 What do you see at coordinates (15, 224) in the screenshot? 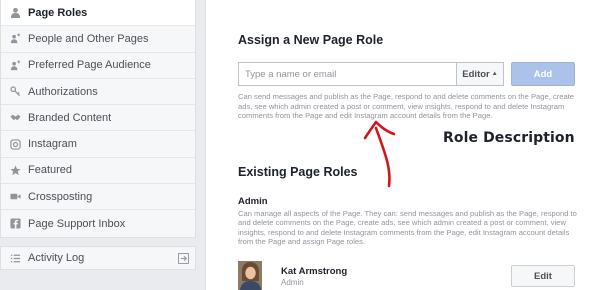
I see `facebook-icon` at bounding box center [15, 224].